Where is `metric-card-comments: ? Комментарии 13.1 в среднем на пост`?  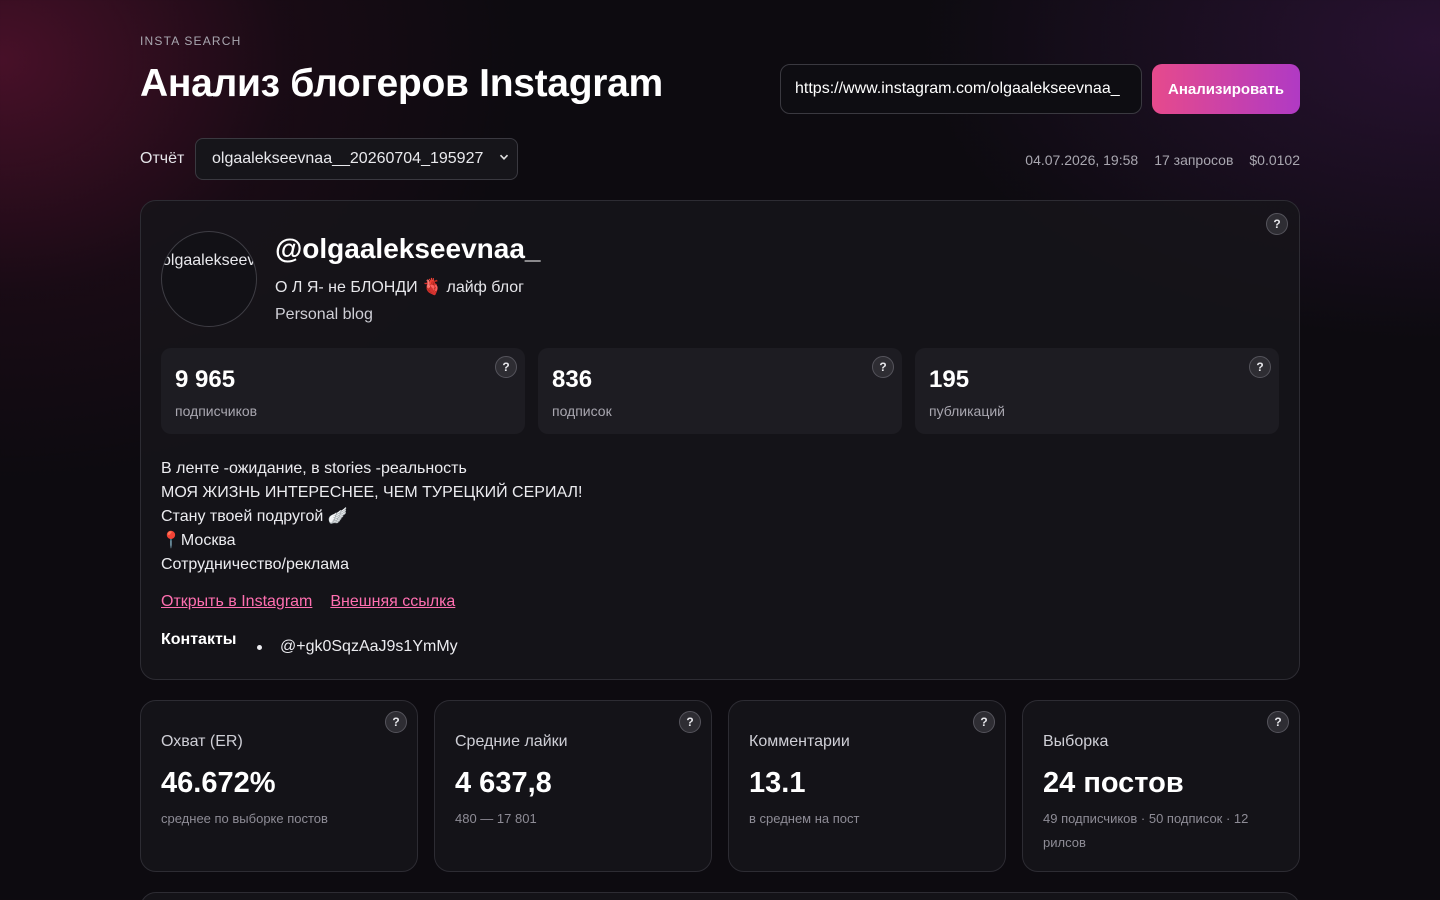
metric-card-comments: ? Комментарии 13.1 в среднем на пост is located at coordinates (867, 786).